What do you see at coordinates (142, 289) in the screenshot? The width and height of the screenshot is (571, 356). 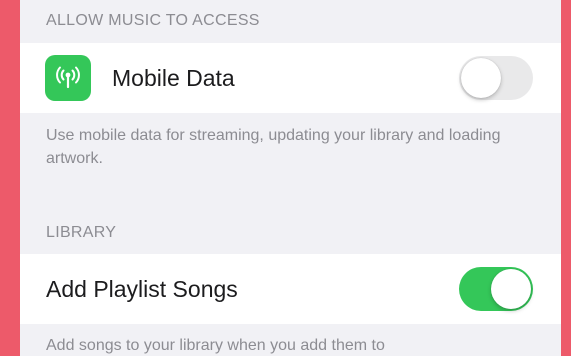 I see `add-playlist-songs-label: Add Playlist Songs` at bounding box center [142, 289].